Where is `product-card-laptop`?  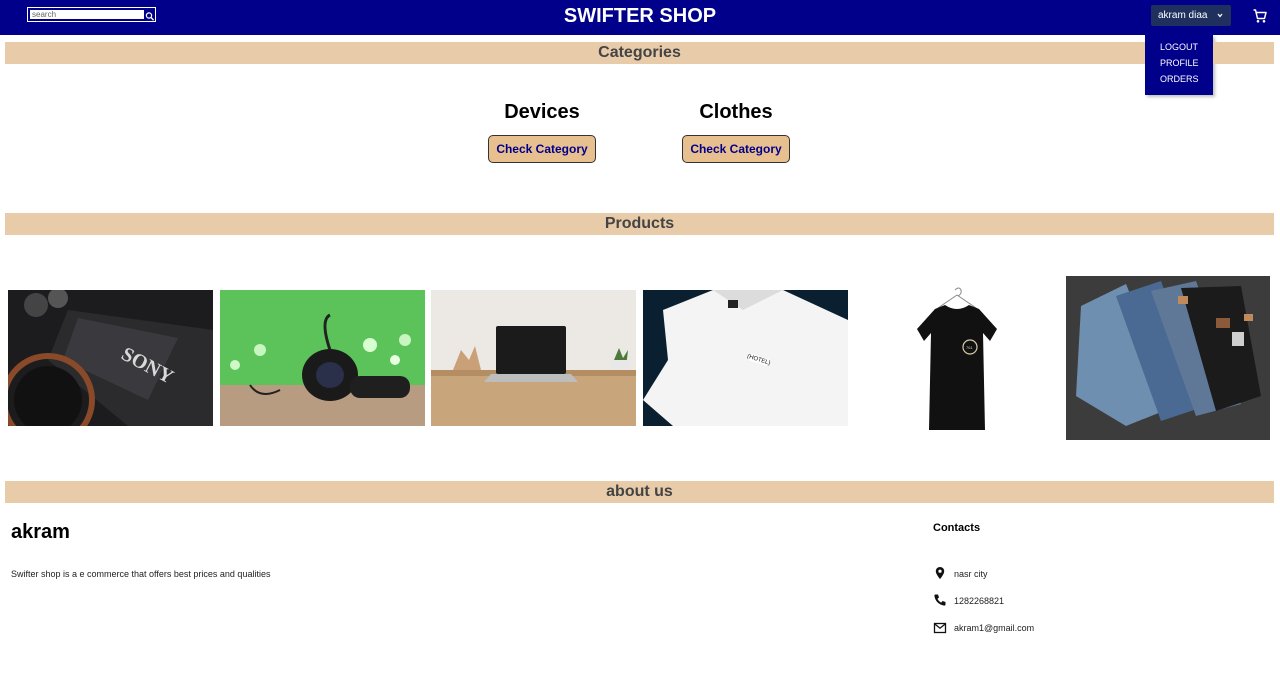 product-card-laptop is located at coordinates (533, 358).